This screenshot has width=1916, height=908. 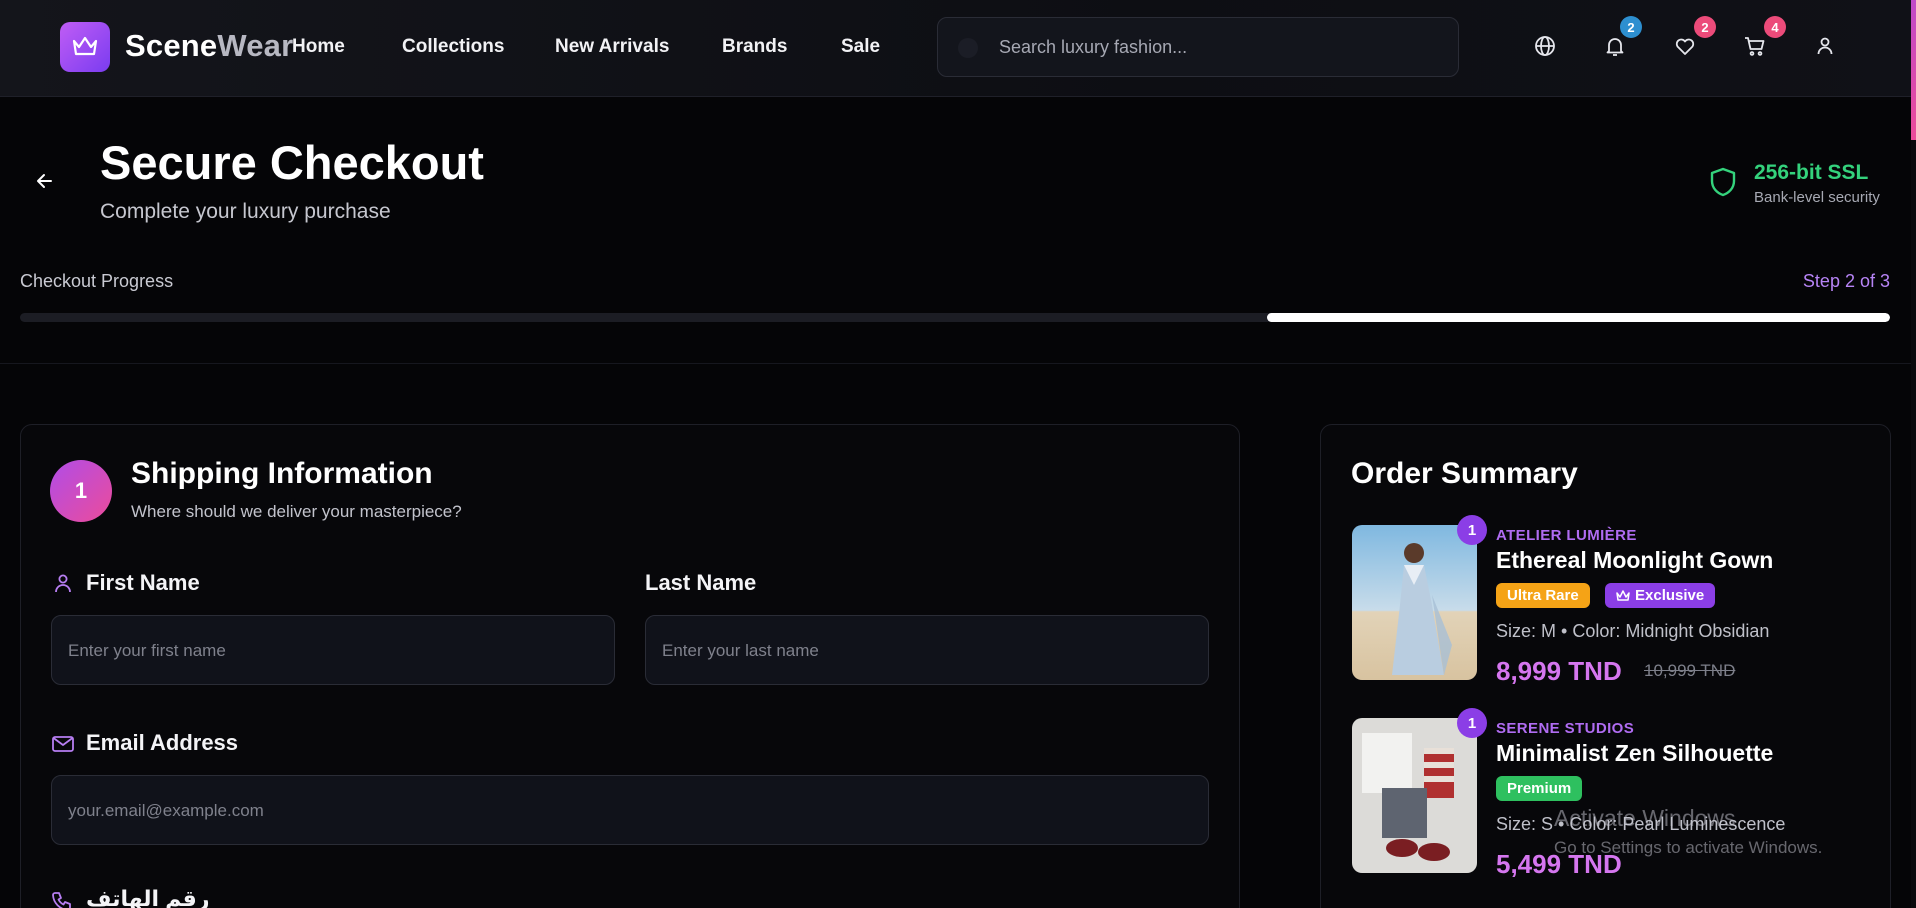 What do you see at coordinates (1634, 560) in the screenshot?
I see `item-name: Ethereal Moonlight Gown` at bounding box center [1634, 560].